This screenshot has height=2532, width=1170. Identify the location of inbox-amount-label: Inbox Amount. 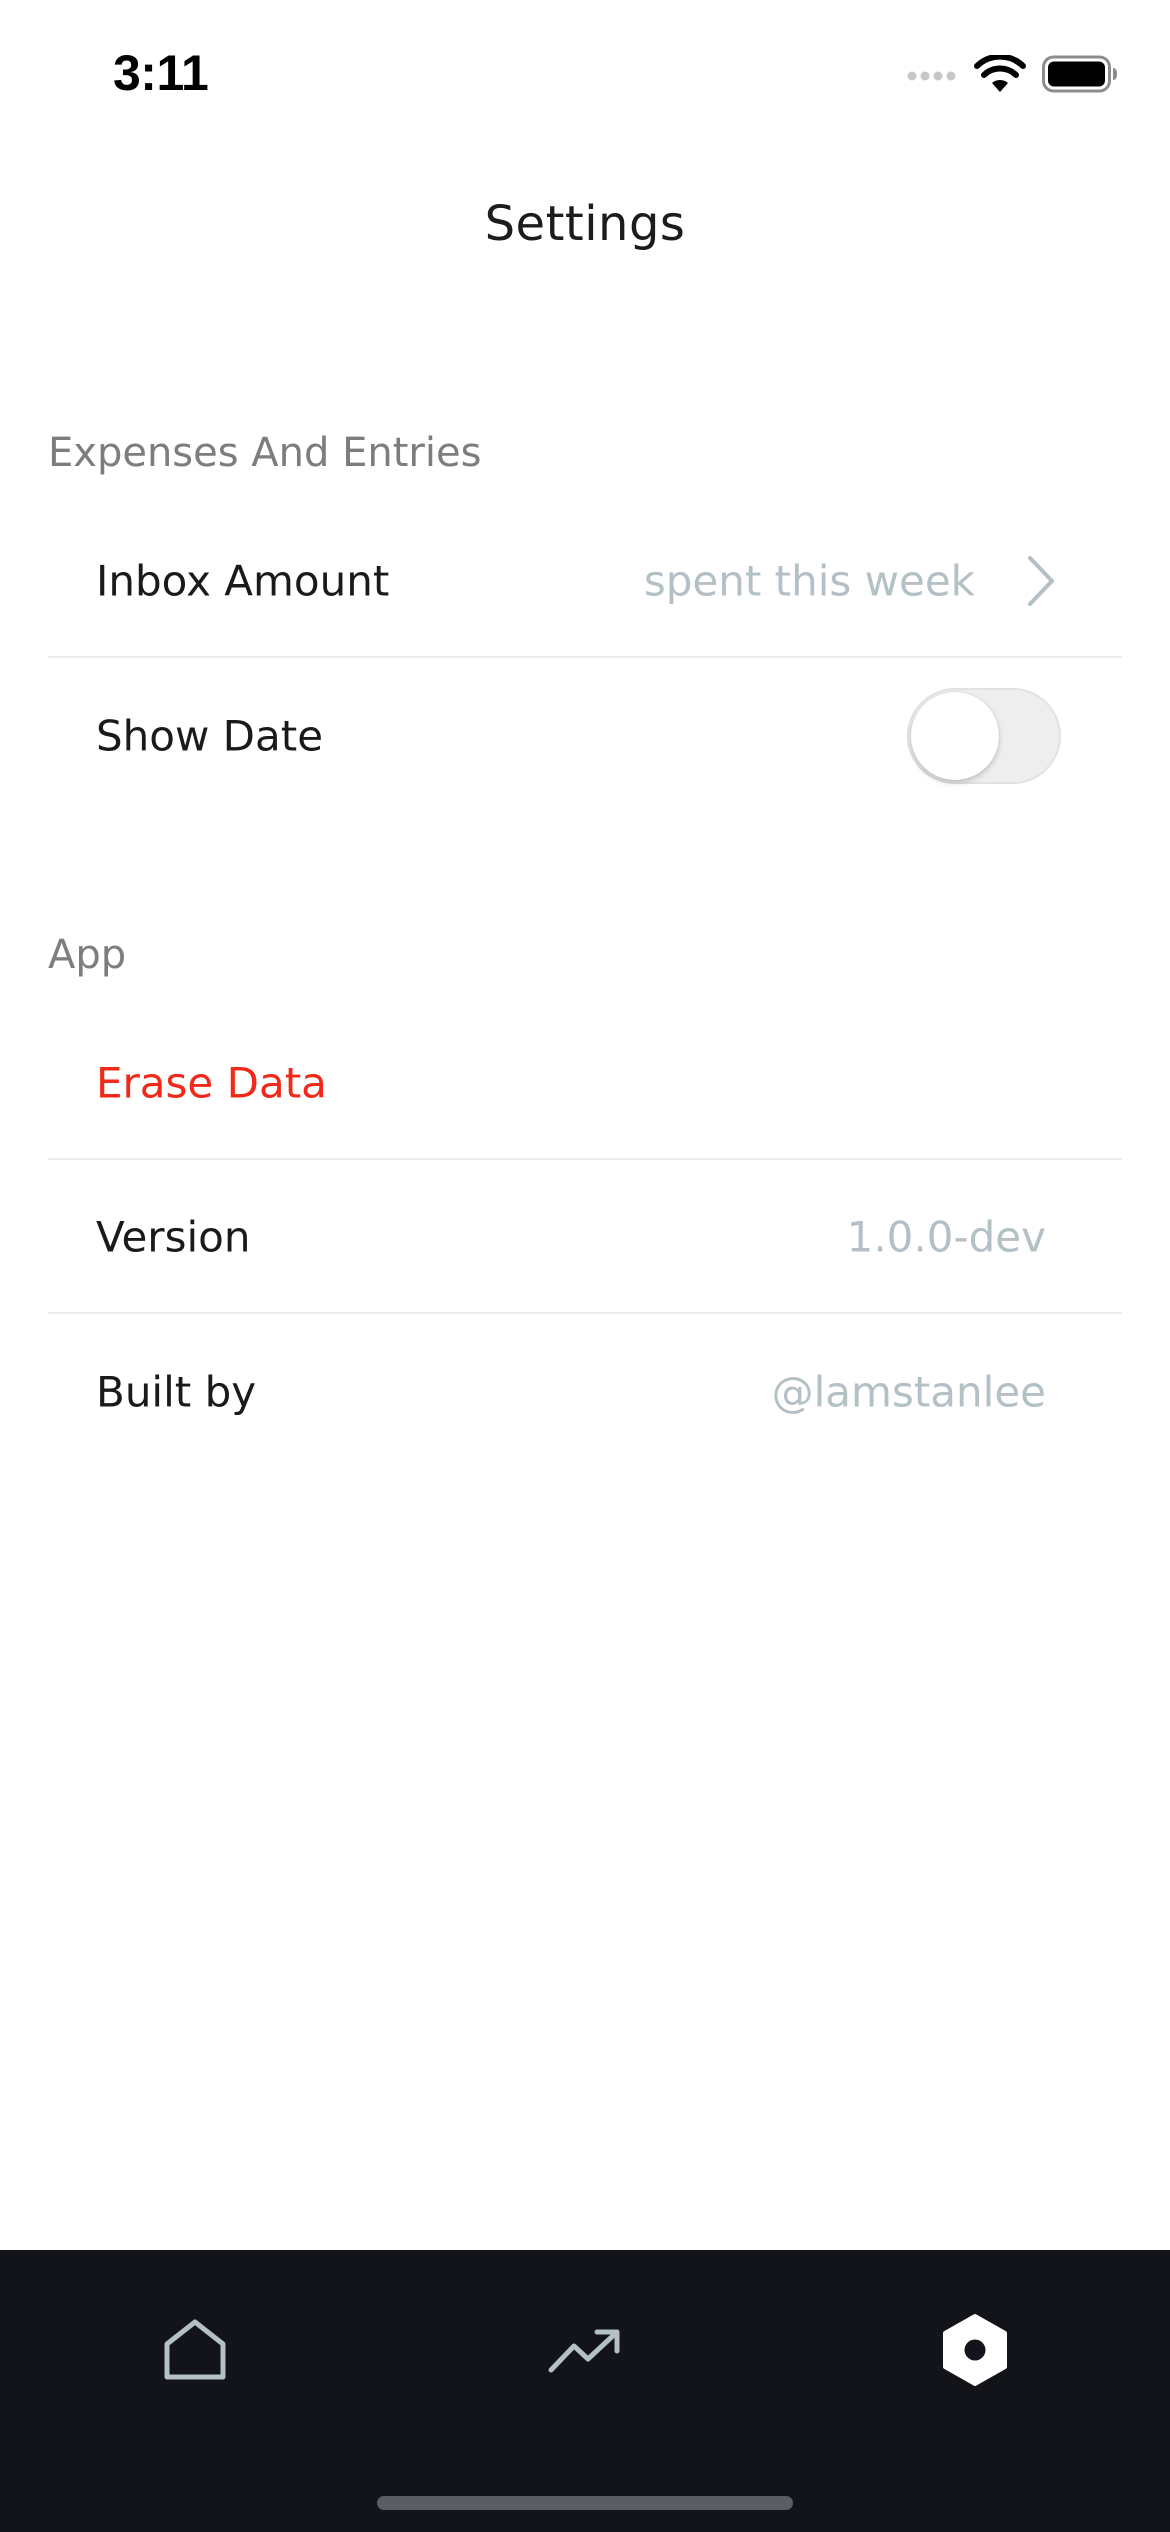
(243, 581).